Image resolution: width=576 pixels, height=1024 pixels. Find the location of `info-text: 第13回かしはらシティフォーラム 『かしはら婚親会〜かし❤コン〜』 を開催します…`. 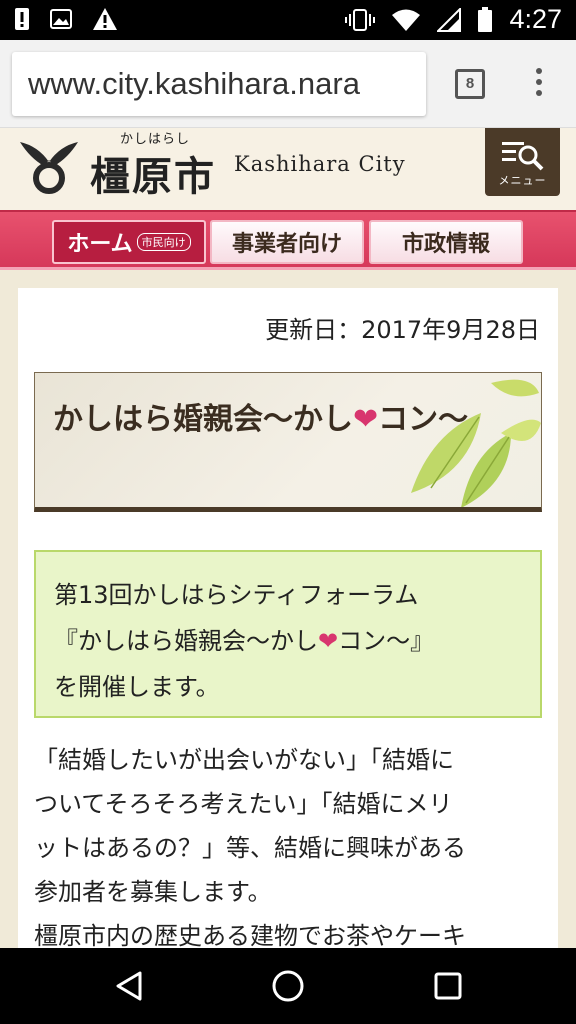

info-text: 第13回かしはらシティフォーラム 『かしはら婚親会〜かし❤コン〜』 を開催します… is located at coordinates (289, 641).